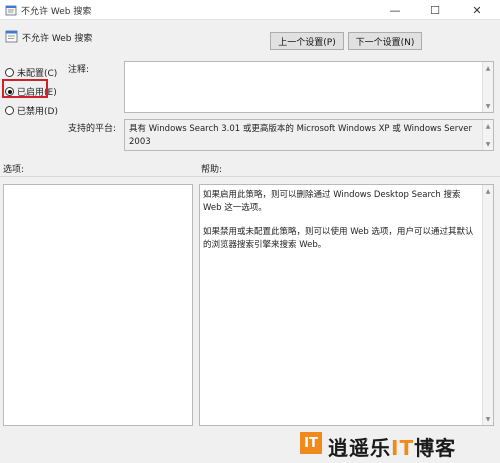  What do you see at coordinates (92, 129) in the screenshot?
I see `platform-label: 支持的平台:` at bounding box center [92, 129].